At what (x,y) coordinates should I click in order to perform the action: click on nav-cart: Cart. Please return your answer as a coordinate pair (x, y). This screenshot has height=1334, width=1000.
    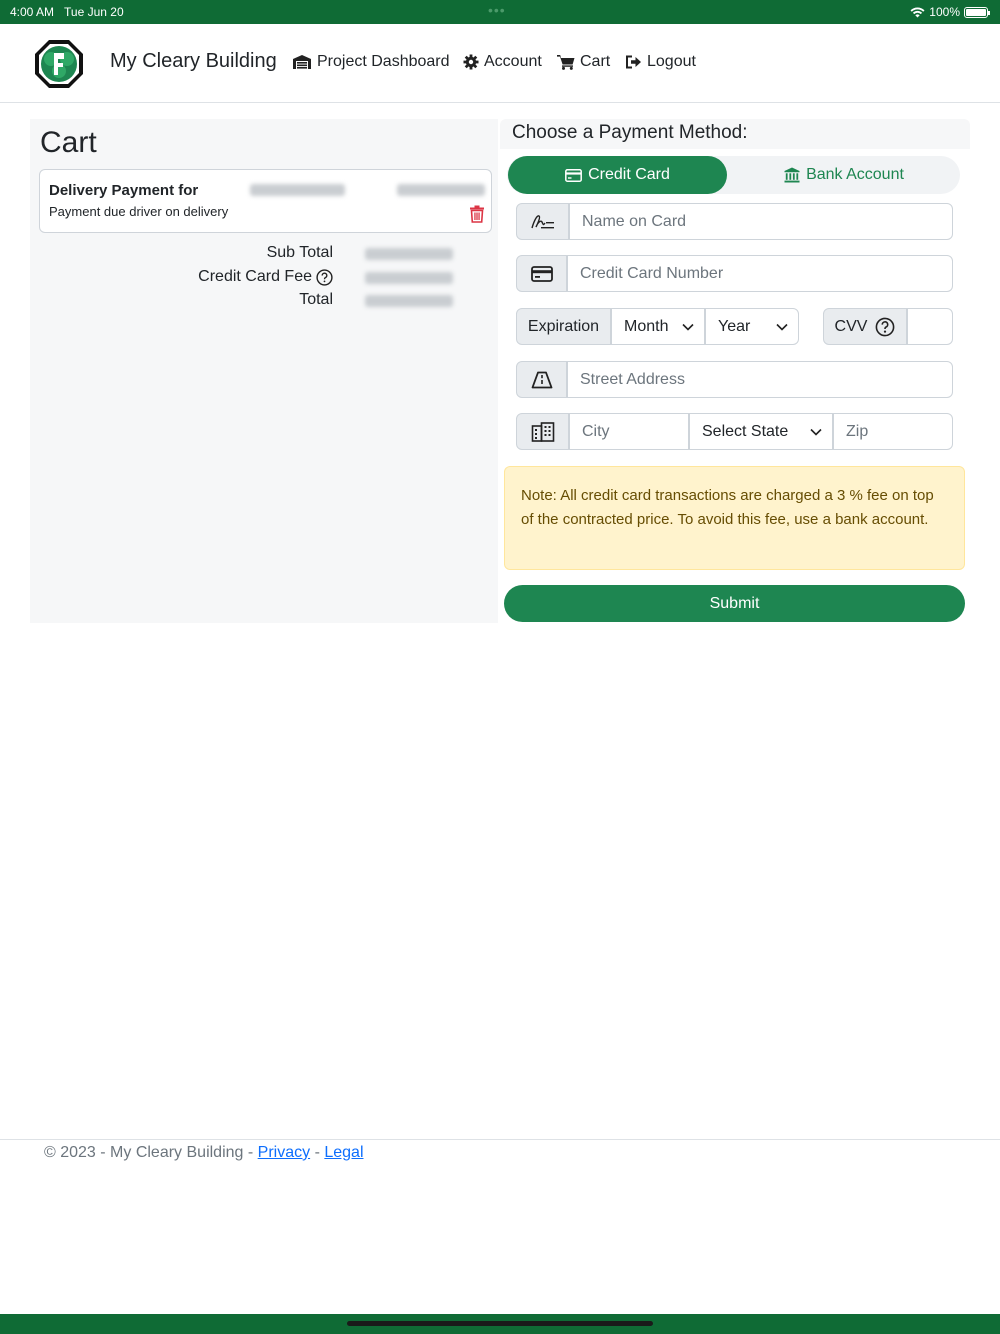
    Looking at the image, I should click on (583, 62).